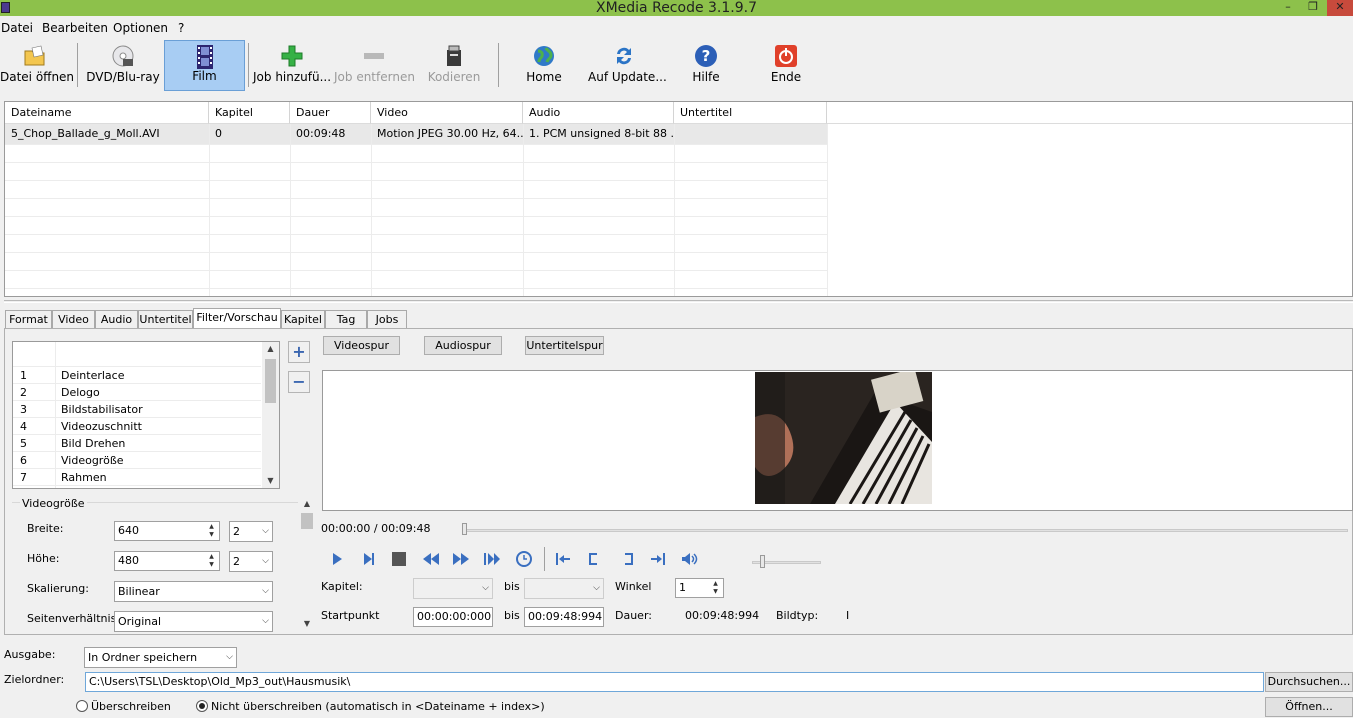  I want to click on home-button: Home, so click(544, 65).